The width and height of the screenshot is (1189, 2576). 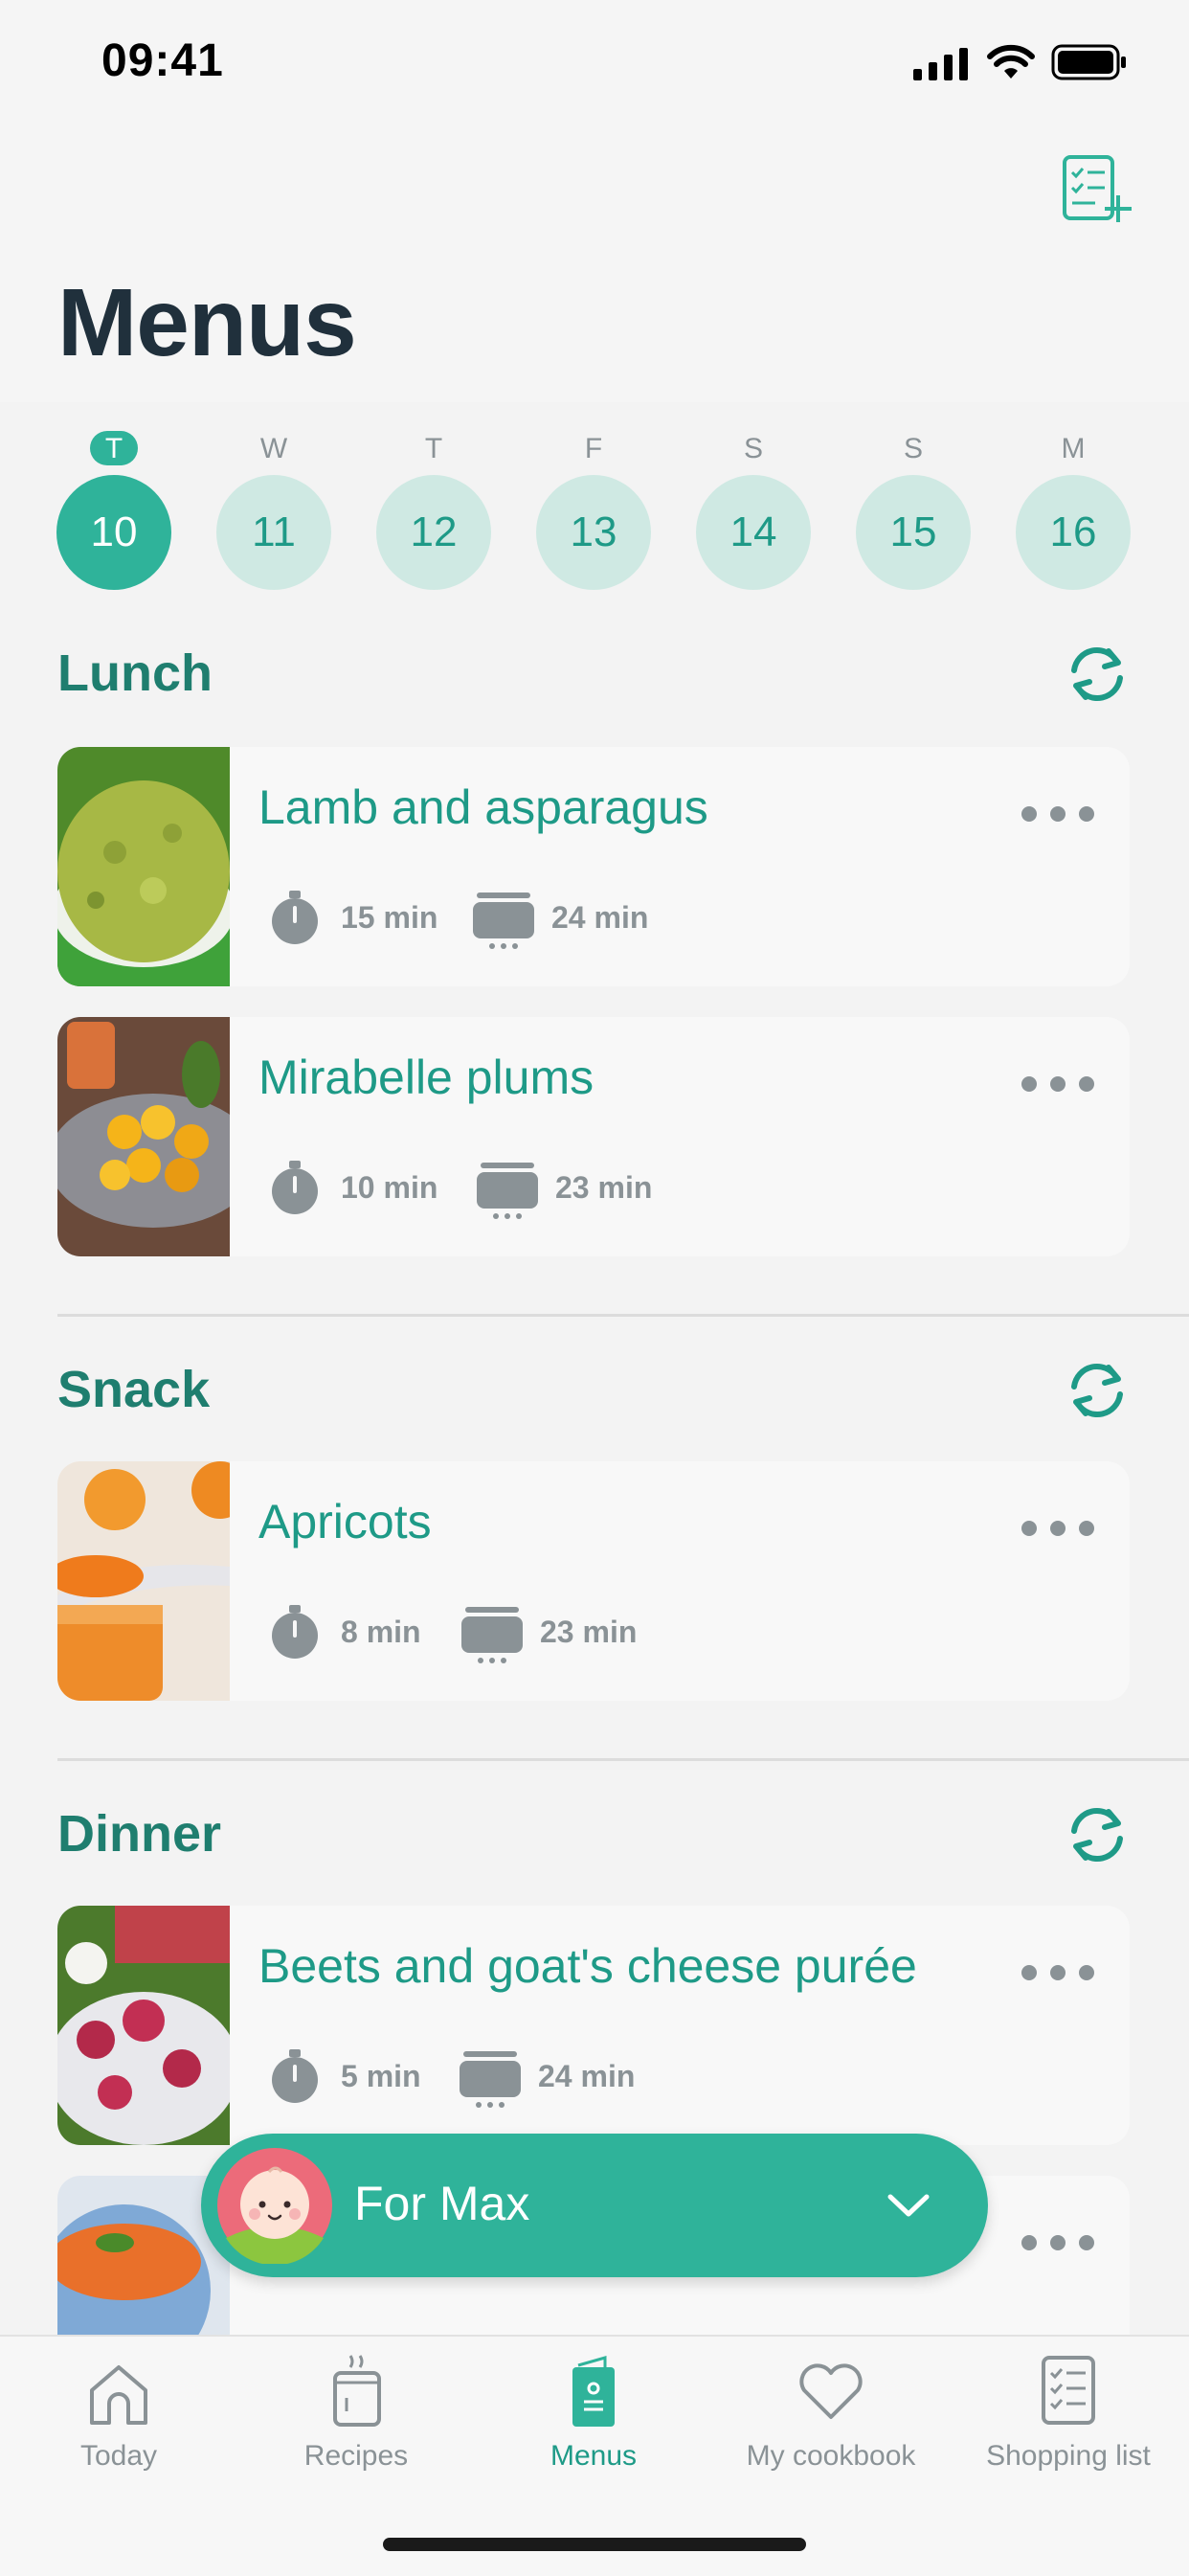 I want to click on day-button: 13, so click(x=593, y=532).